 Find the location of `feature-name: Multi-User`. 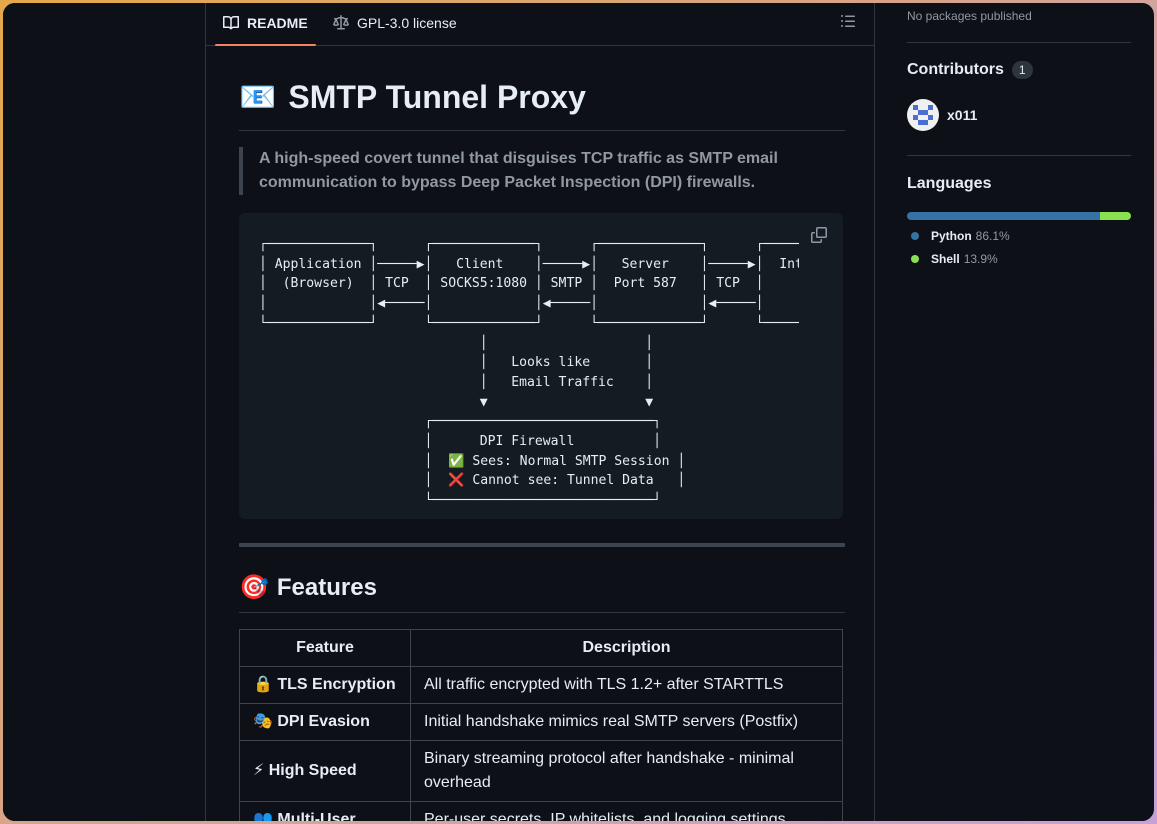

feature-name: Multi-User is located at coordinates (316, 816).